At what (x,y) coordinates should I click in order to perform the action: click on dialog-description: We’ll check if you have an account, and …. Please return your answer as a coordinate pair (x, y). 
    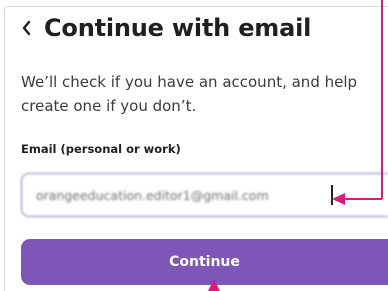
    Looking at the image, I should click on (189, 94).